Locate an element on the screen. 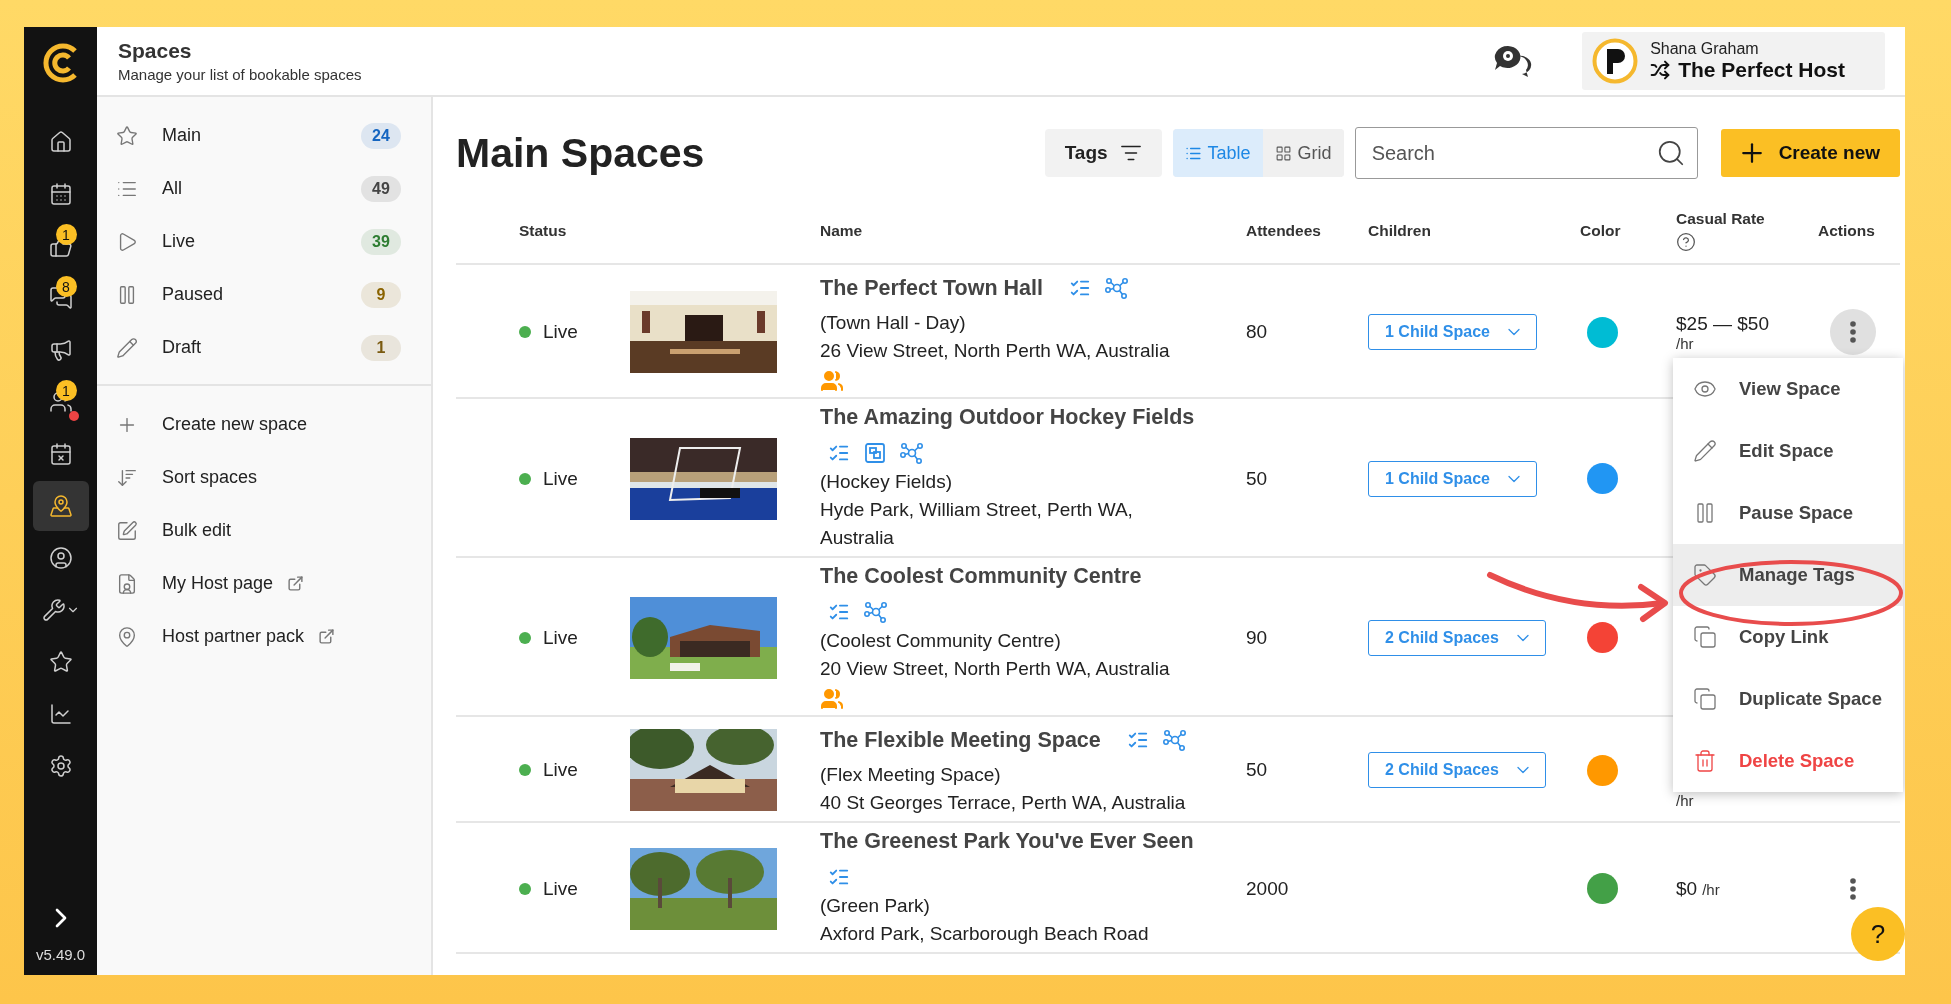  space-address: 26 View Street, North Perth WA, Australia is located at coordinates (995, 351).